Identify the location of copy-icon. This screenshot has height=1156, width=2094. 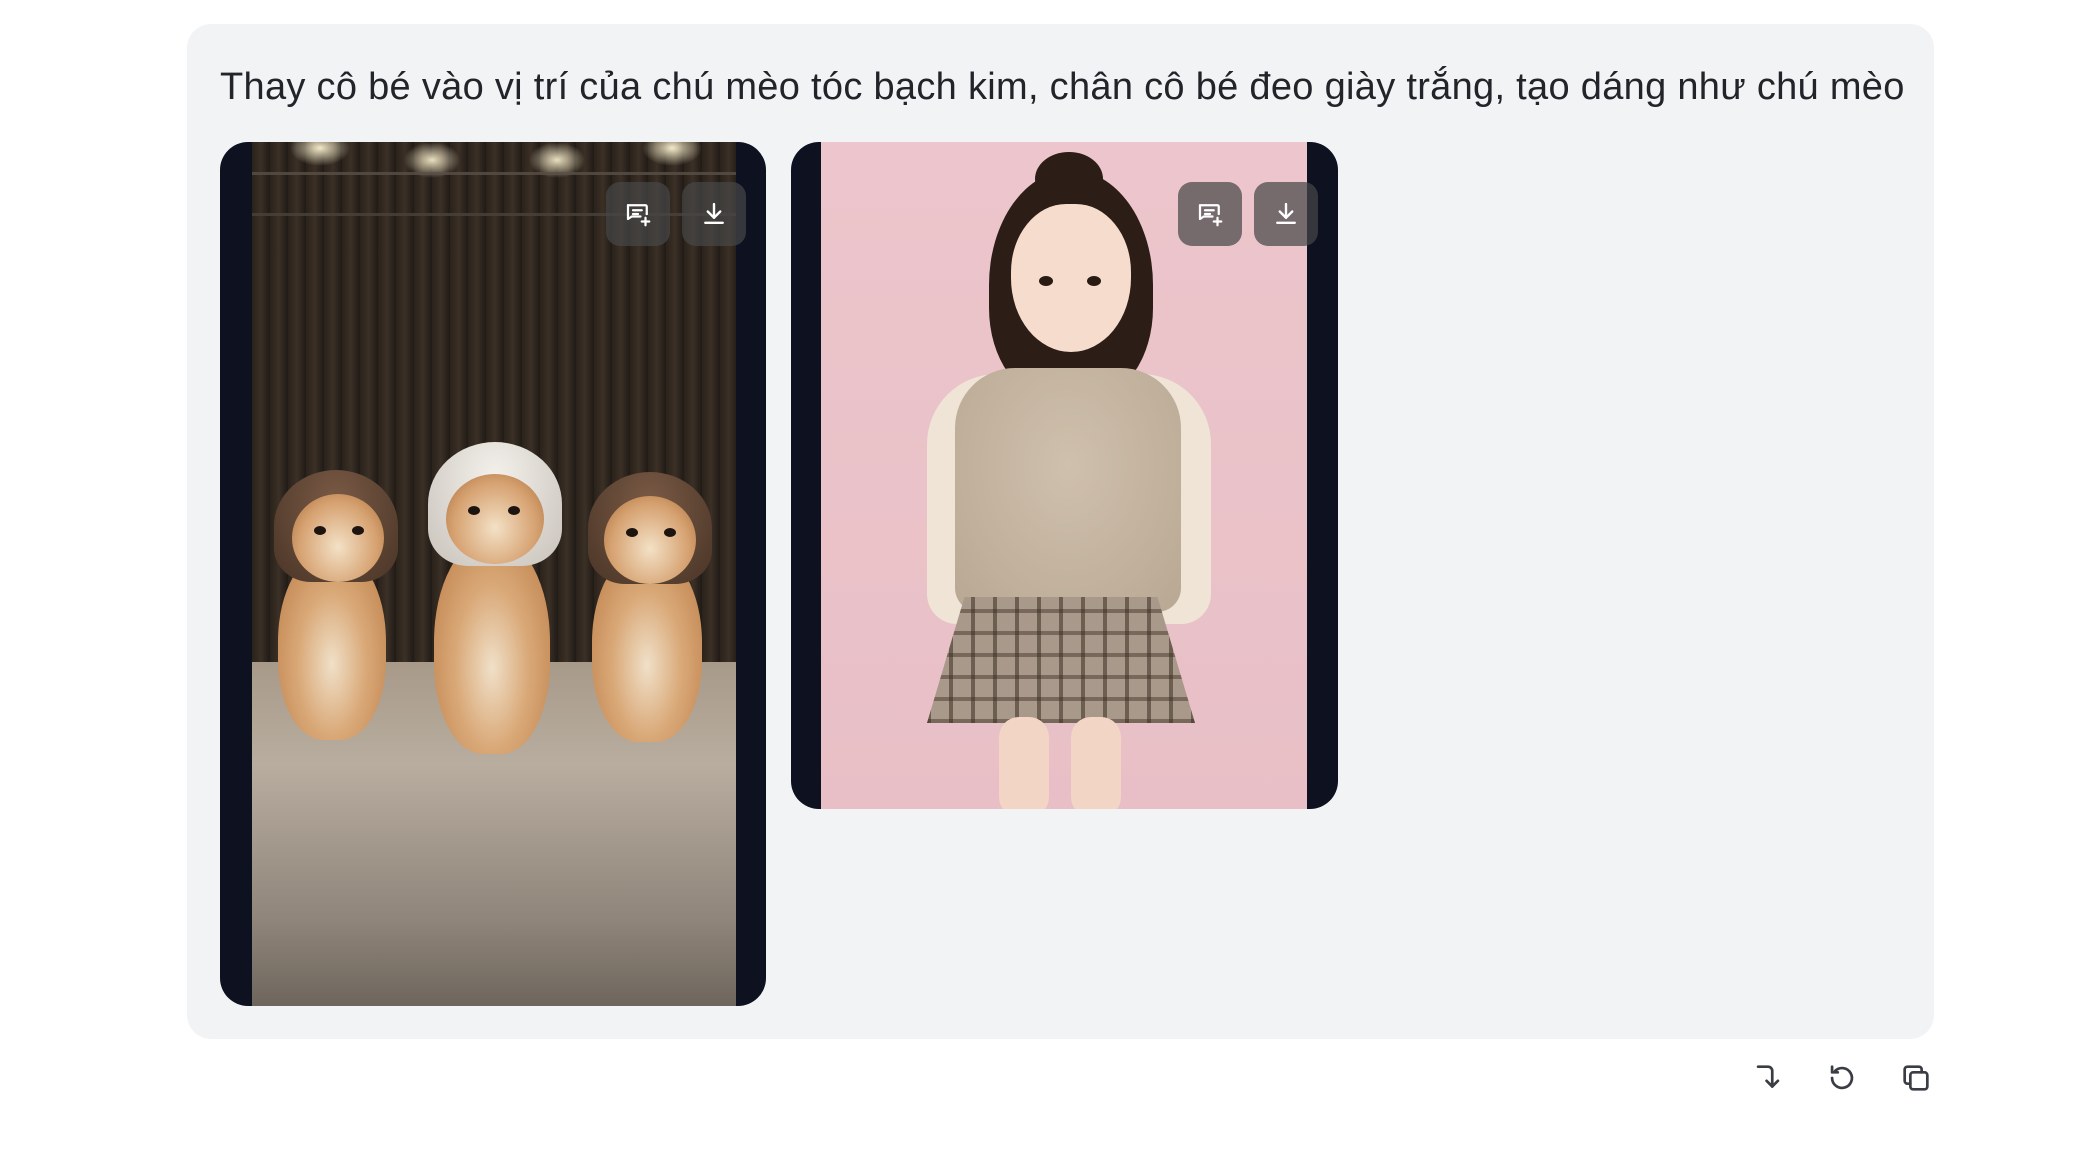
(1916, 1078).